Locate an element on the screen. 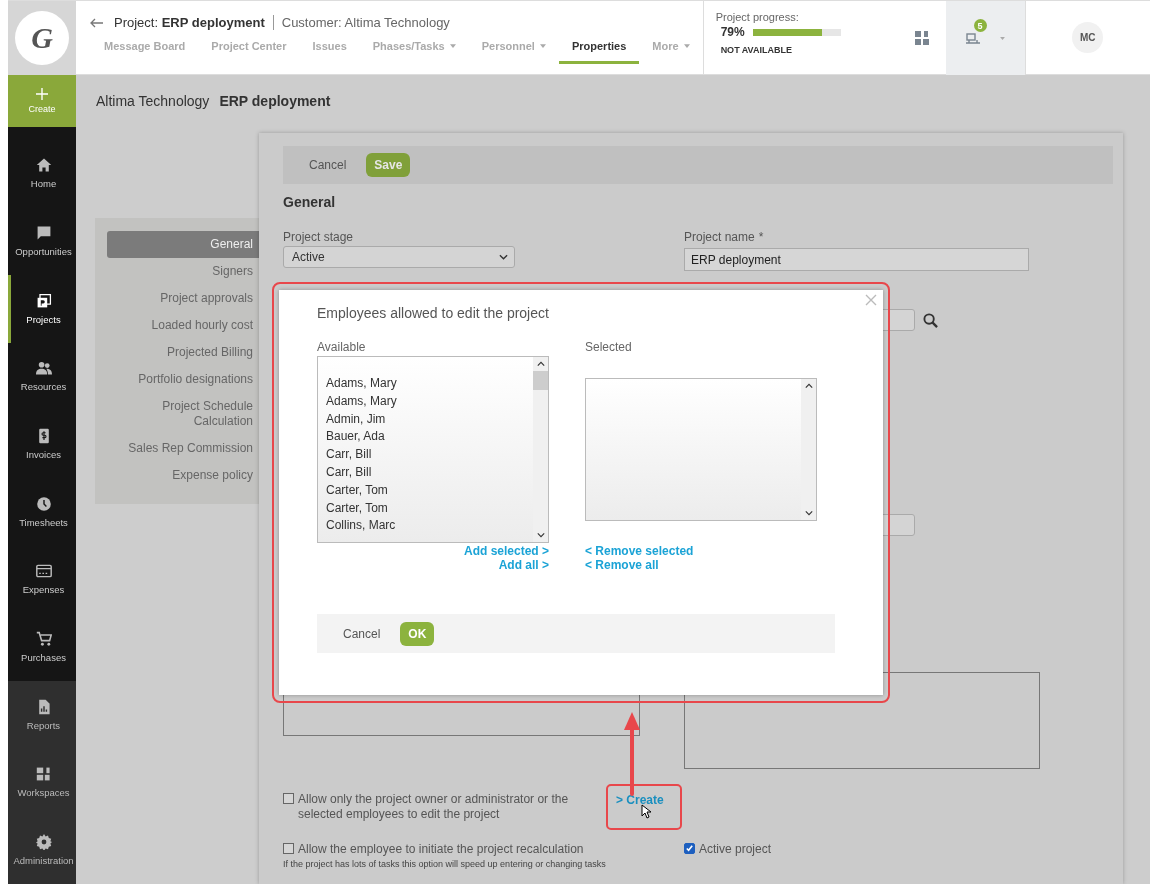  settings-nav-item: General is located at coordinates (183, 244).